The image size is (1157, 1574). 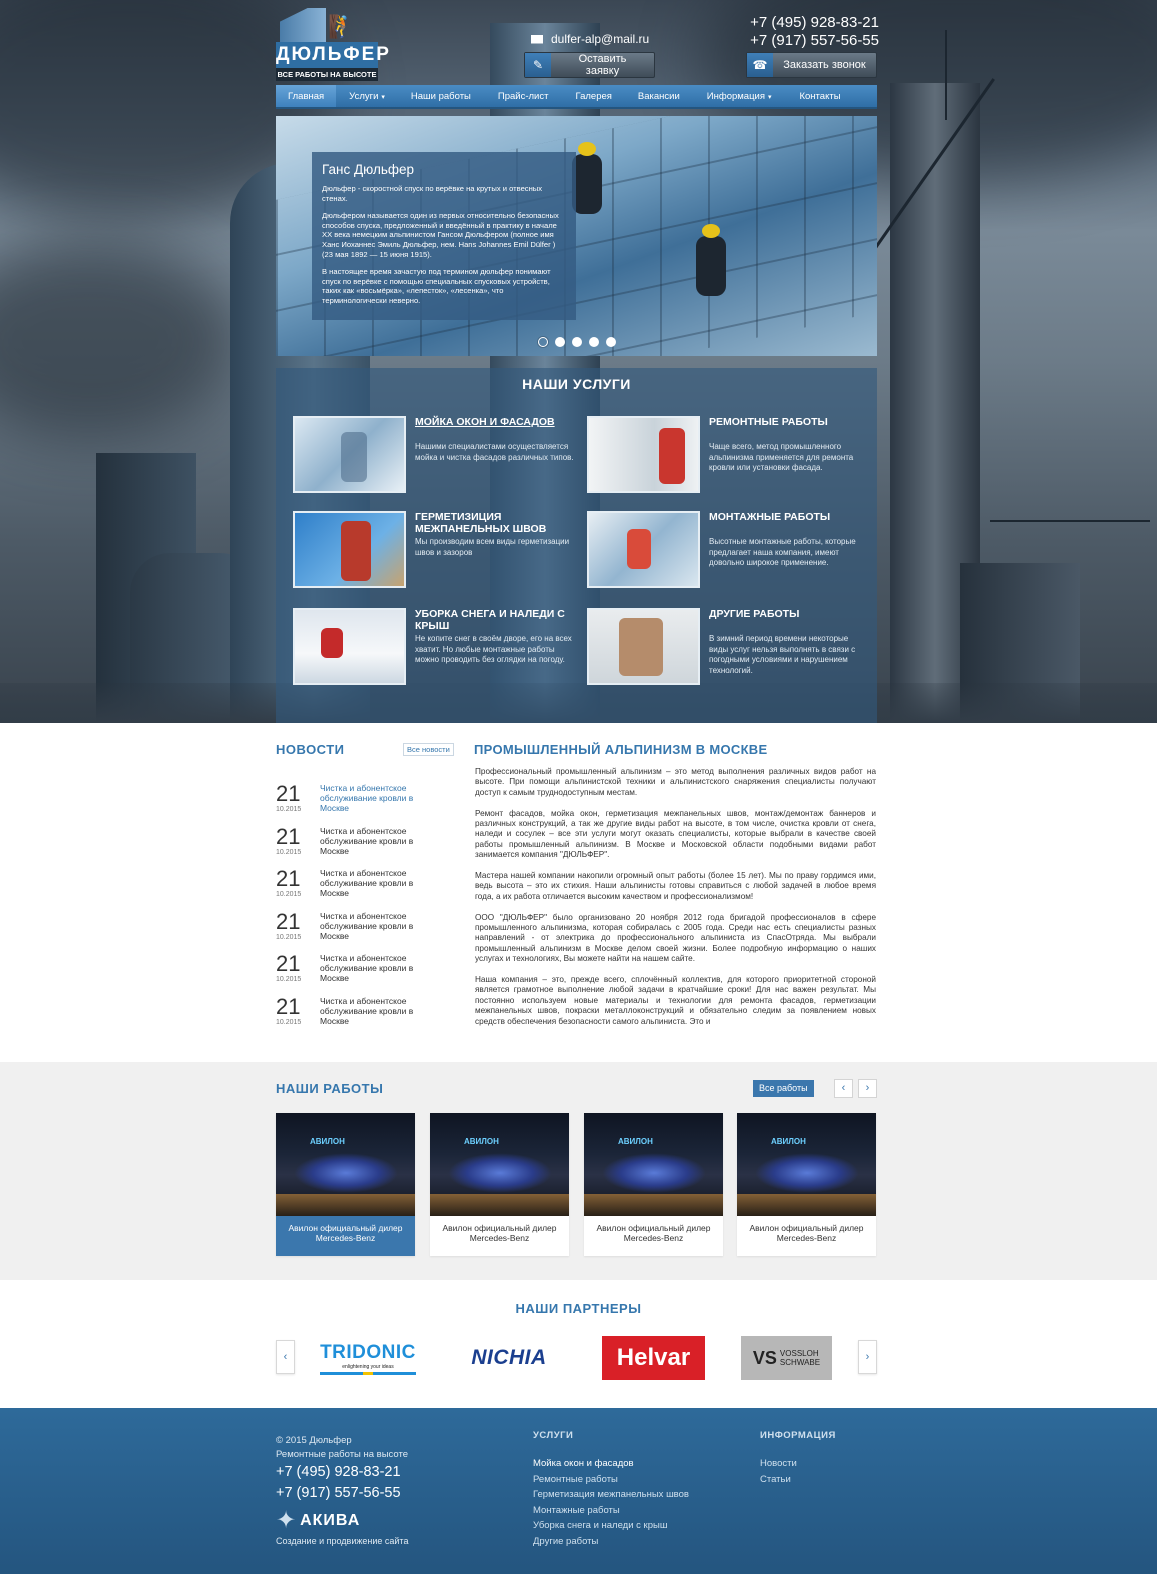 What do you see at coordinates (789, 422) in the screenshot?
I see `service-title: РЕМОНТНЫЕ РАБОТЫ` at bounding box center [789, 422].